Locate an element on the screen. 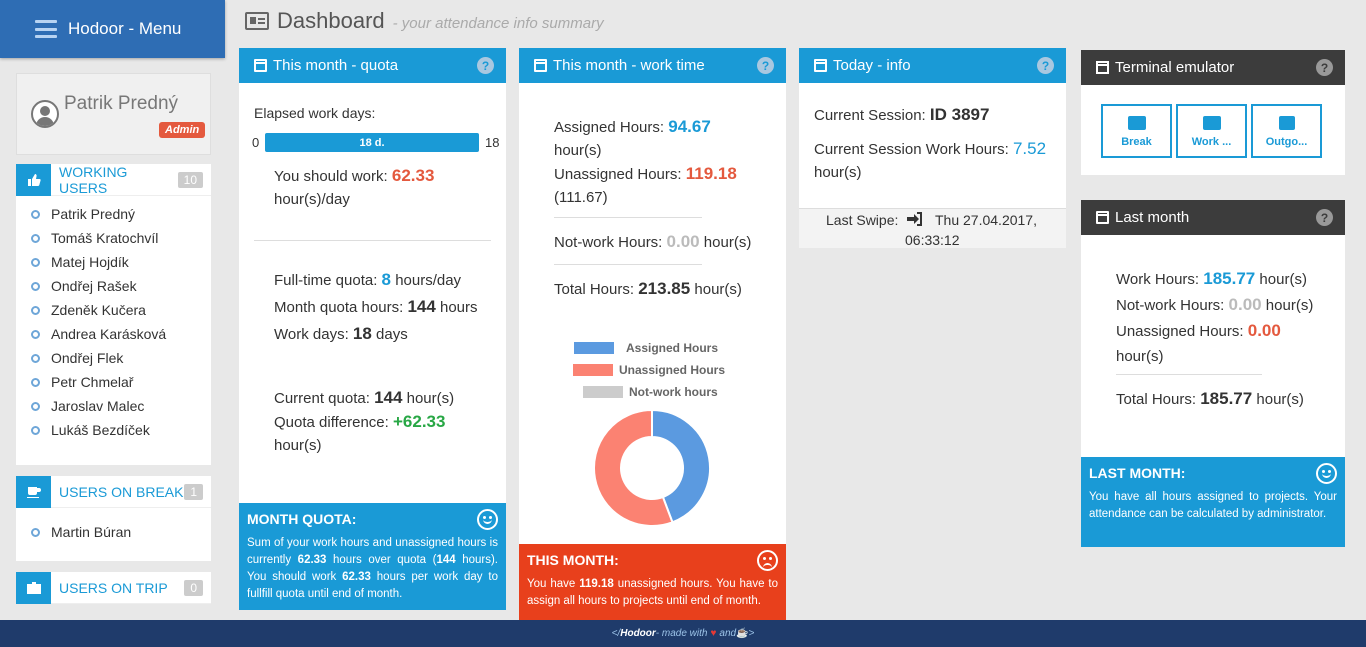  list-item: Petr Chmelař is located at coordinates (113, 382).